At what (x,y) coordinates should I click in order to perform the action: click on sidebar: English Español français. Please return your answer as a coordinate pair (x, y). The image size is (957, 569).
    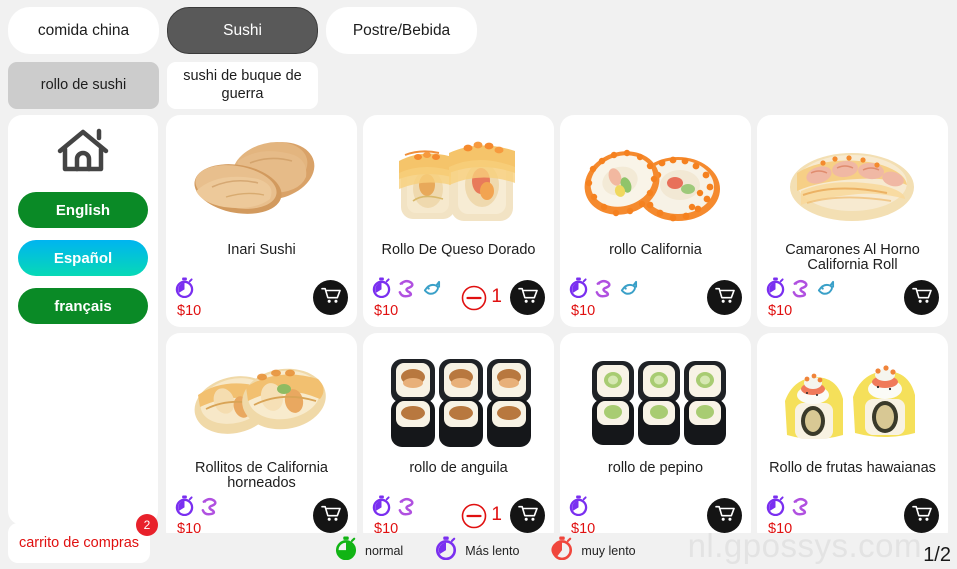
    Looking at the image, I should click on (83, 320).